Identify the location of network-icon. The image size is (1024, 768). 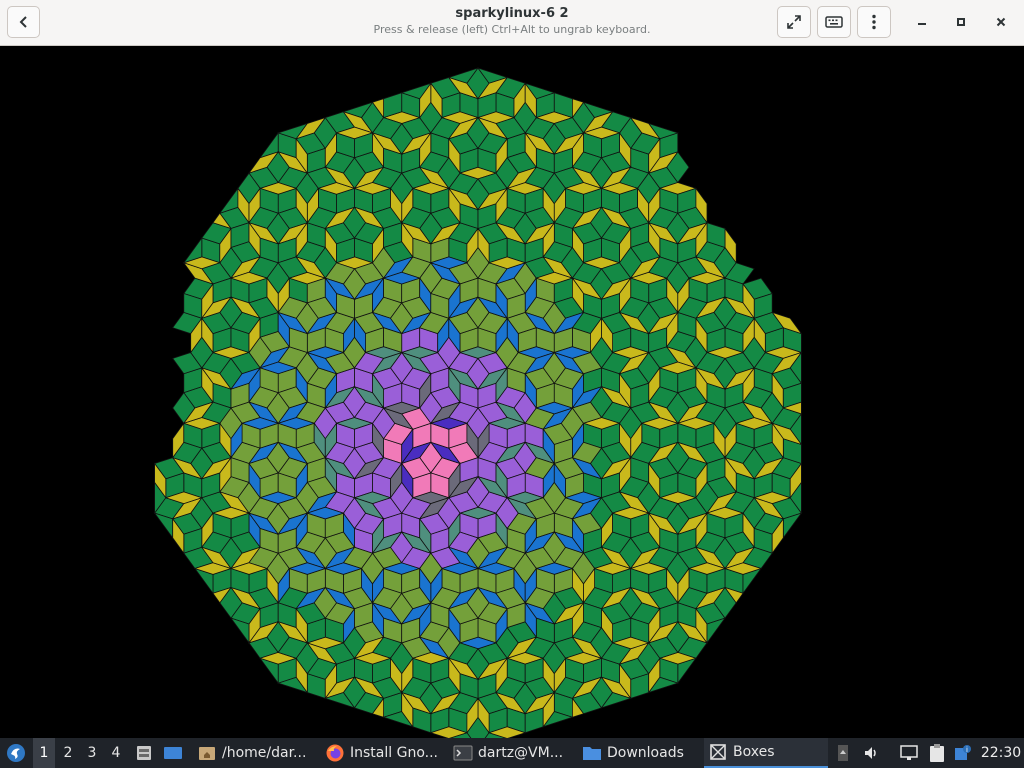
(909, 752).